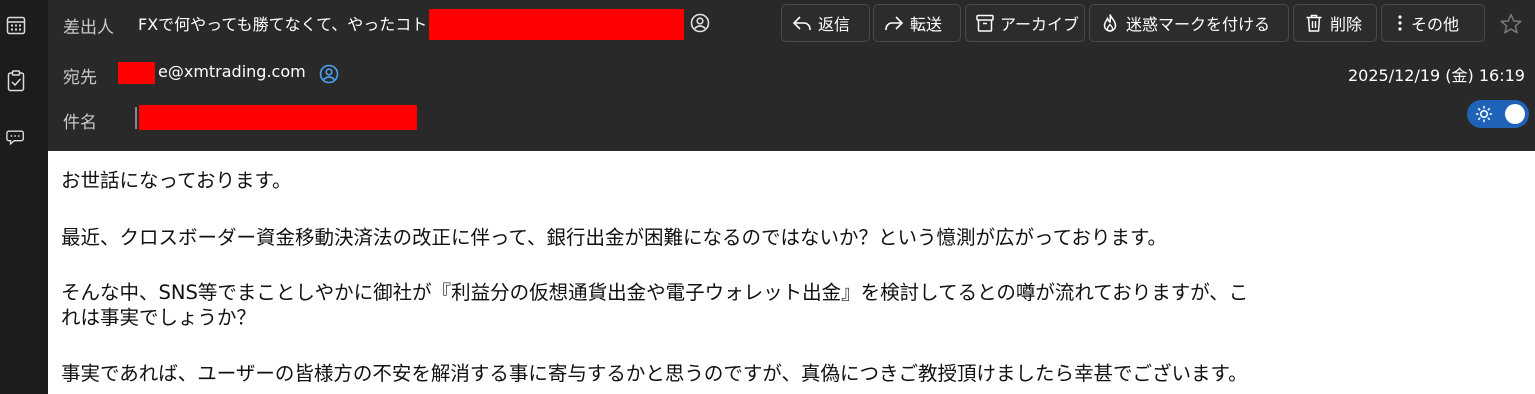 The height and width of the screenshot is (394, 1535). What do you see at coordinates (700, 25) in the screenshot?
I see `contact-card-icon` at bounding box center [700, 25].